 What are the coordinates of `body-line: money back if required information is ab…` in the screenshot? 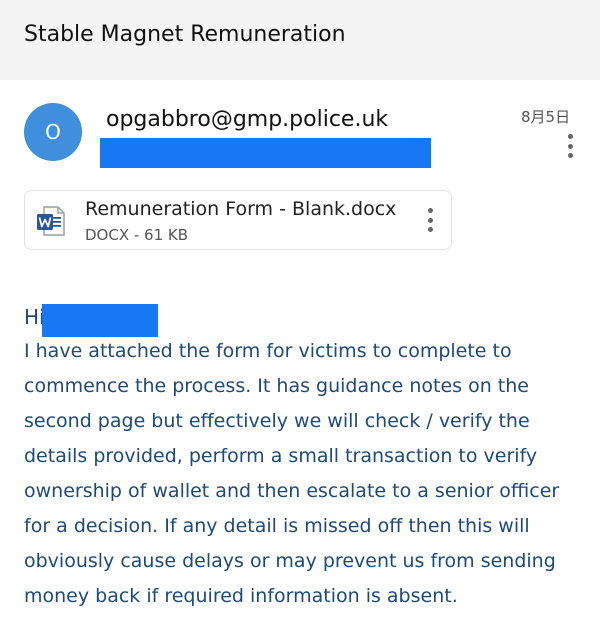 It's located at (241, 596).